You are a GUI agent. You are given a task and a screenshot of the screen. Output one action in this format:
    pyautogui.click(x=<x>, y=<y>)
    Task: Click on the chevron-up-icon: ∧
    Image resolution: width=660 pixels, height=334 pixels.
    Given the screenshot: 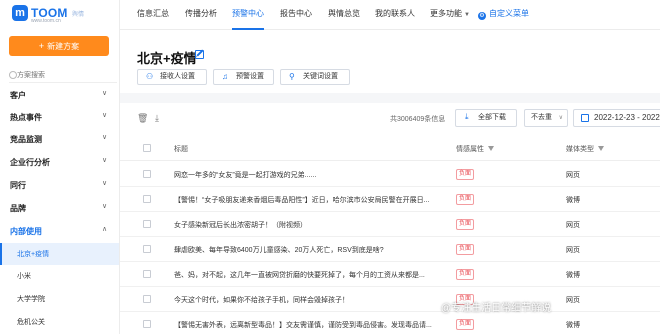 What is the action you would take?
    pyautogui.click(x=105, y=229)
    